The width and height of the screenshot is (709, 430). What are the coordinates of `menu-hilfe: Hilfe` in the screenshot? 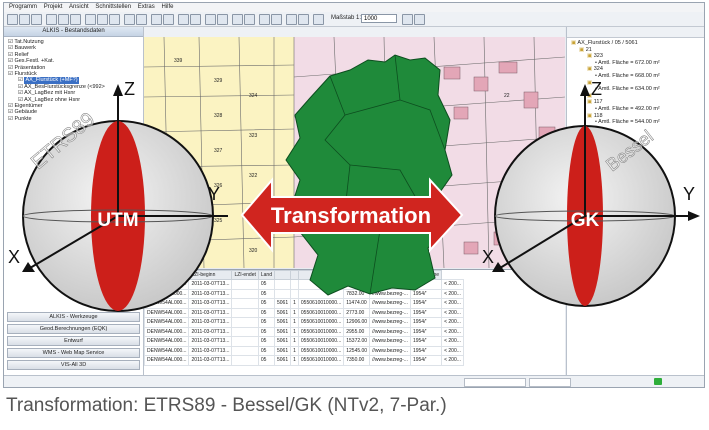 It's located at (167, 7).